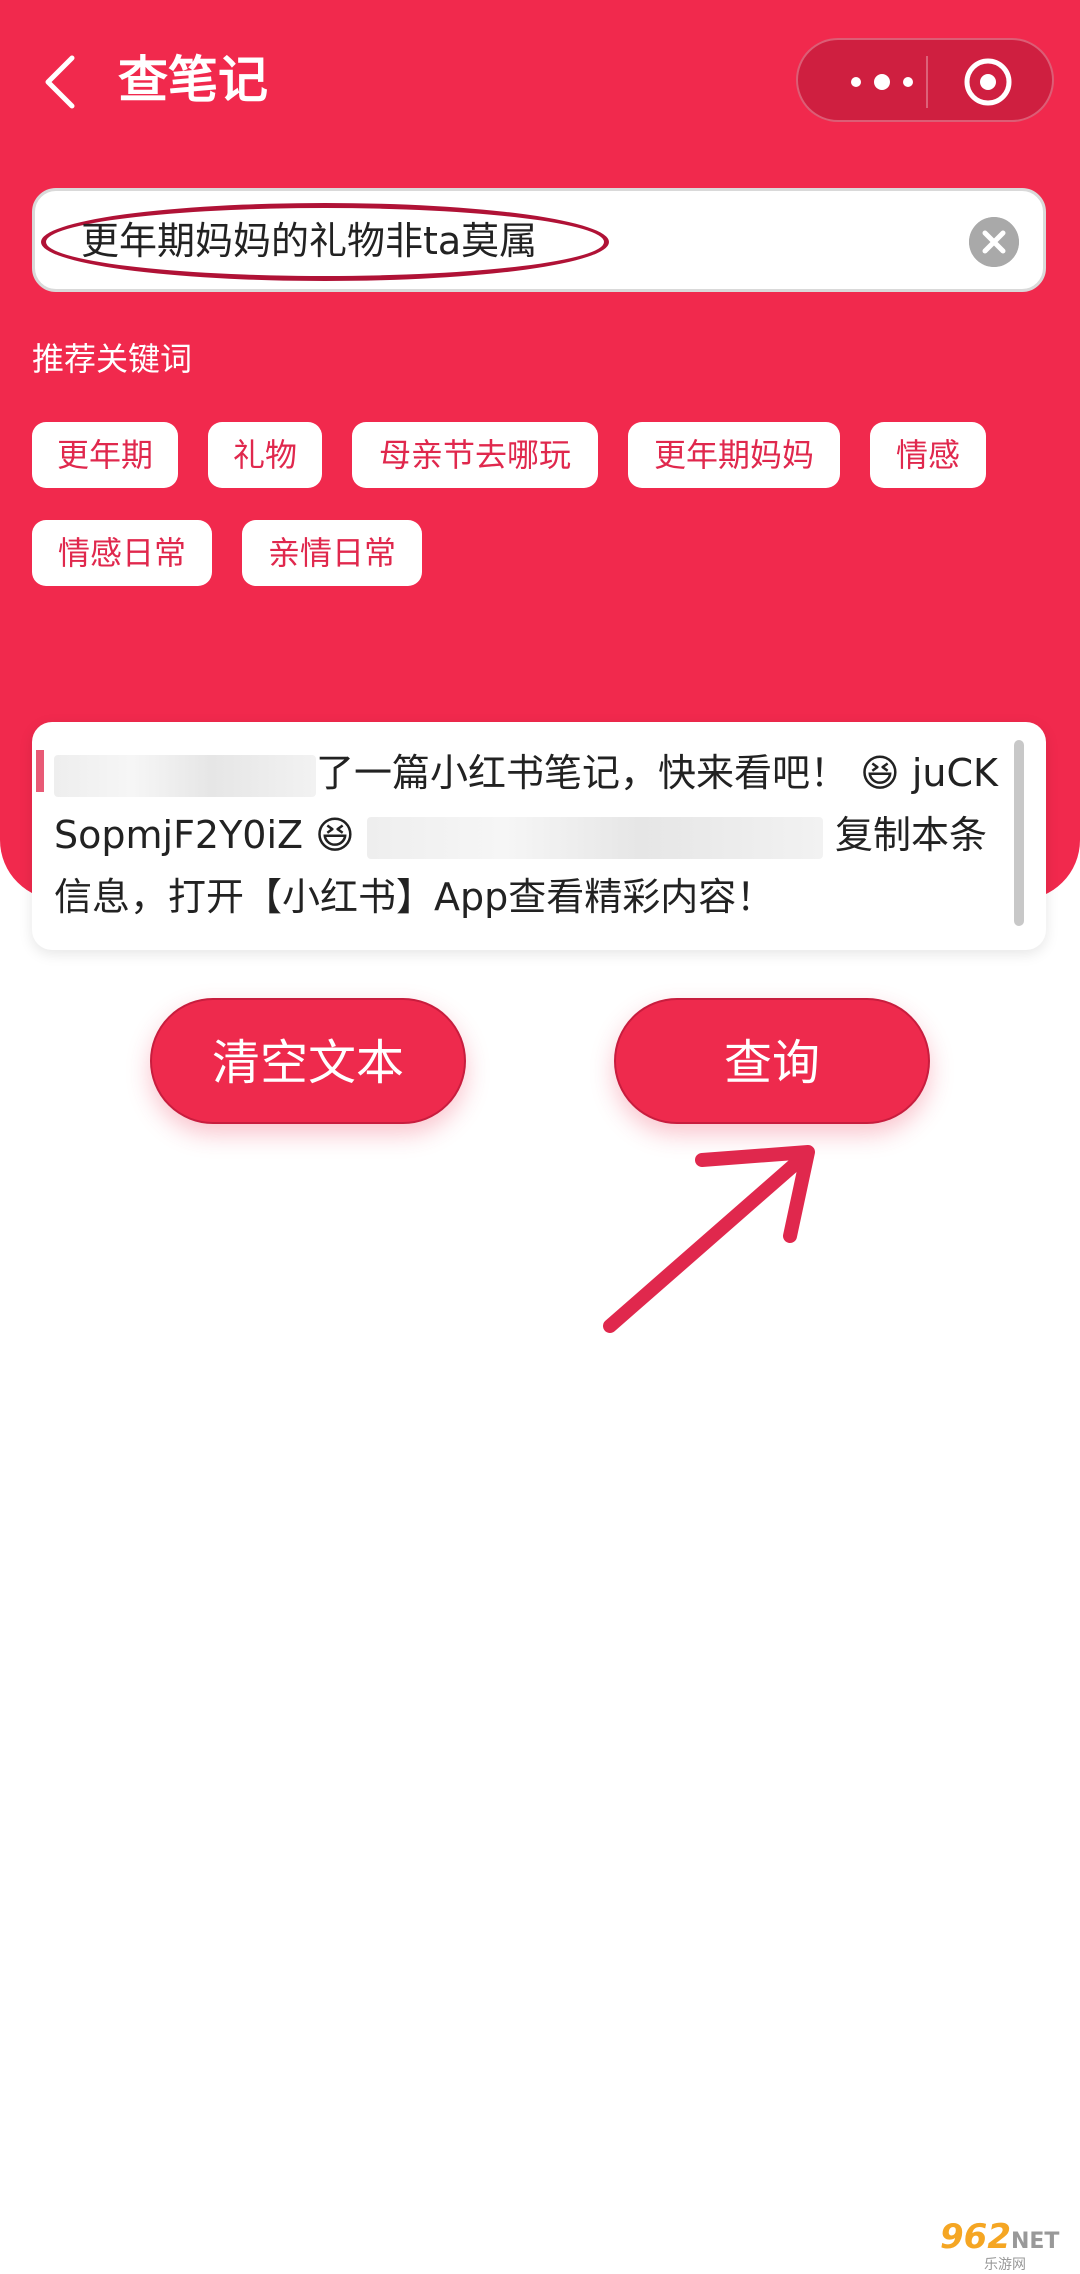 Image resolution: width=1080 pixels, height=2274 pixels. Describe the element at coordinates (988, 82) in the screenshot. I see `target-icon` at that location.